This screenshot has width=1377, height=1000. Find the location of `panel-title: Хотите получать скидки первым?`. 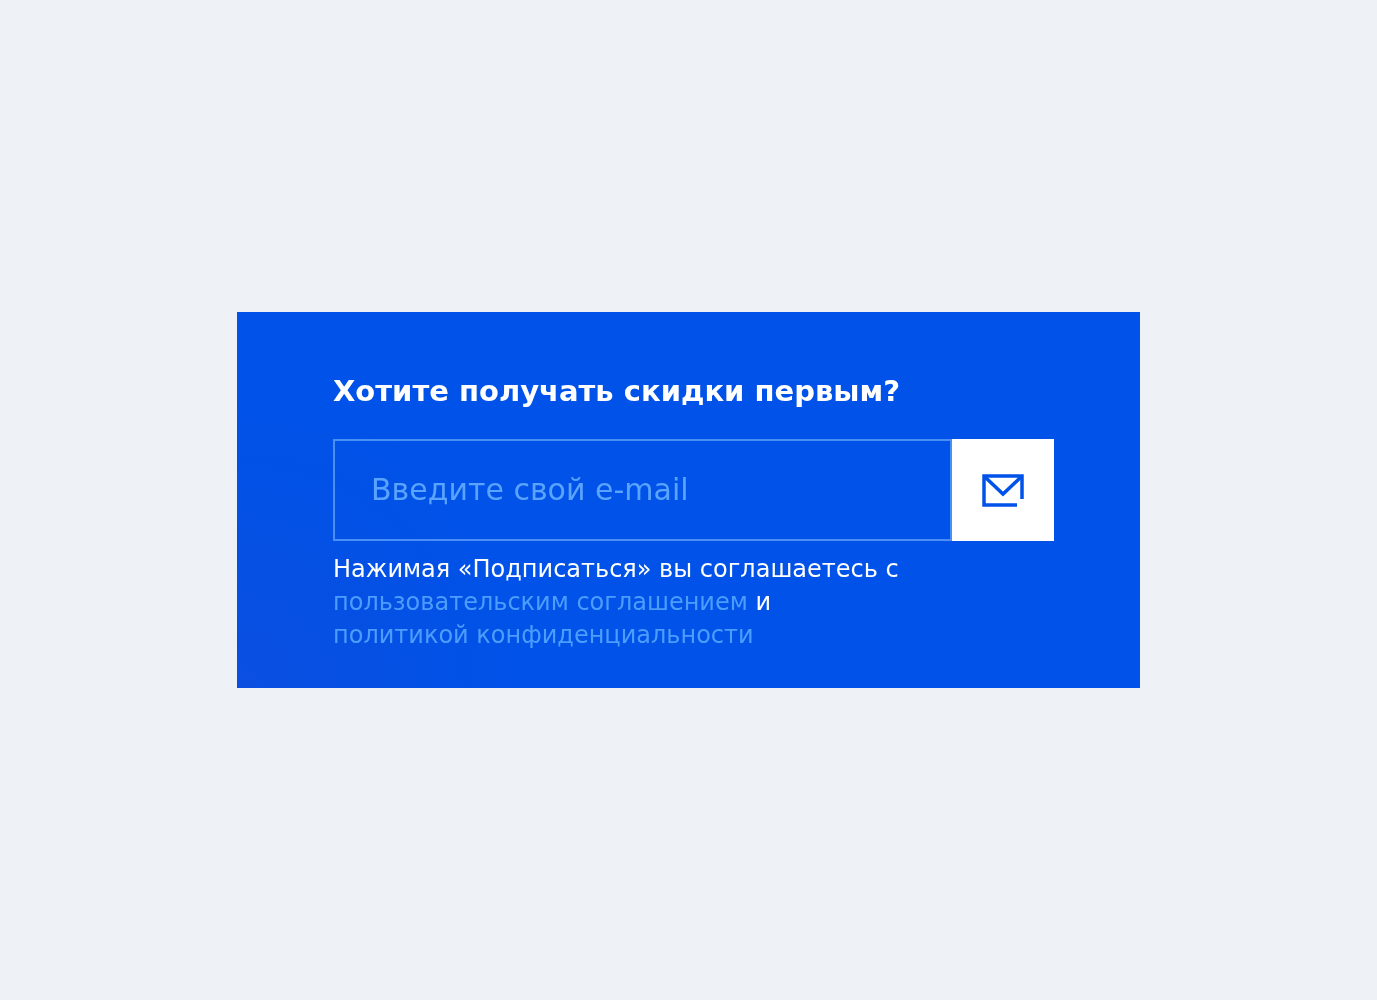

panel-title: Хотите получать скидки первым? is located at coordinates (617, 391).